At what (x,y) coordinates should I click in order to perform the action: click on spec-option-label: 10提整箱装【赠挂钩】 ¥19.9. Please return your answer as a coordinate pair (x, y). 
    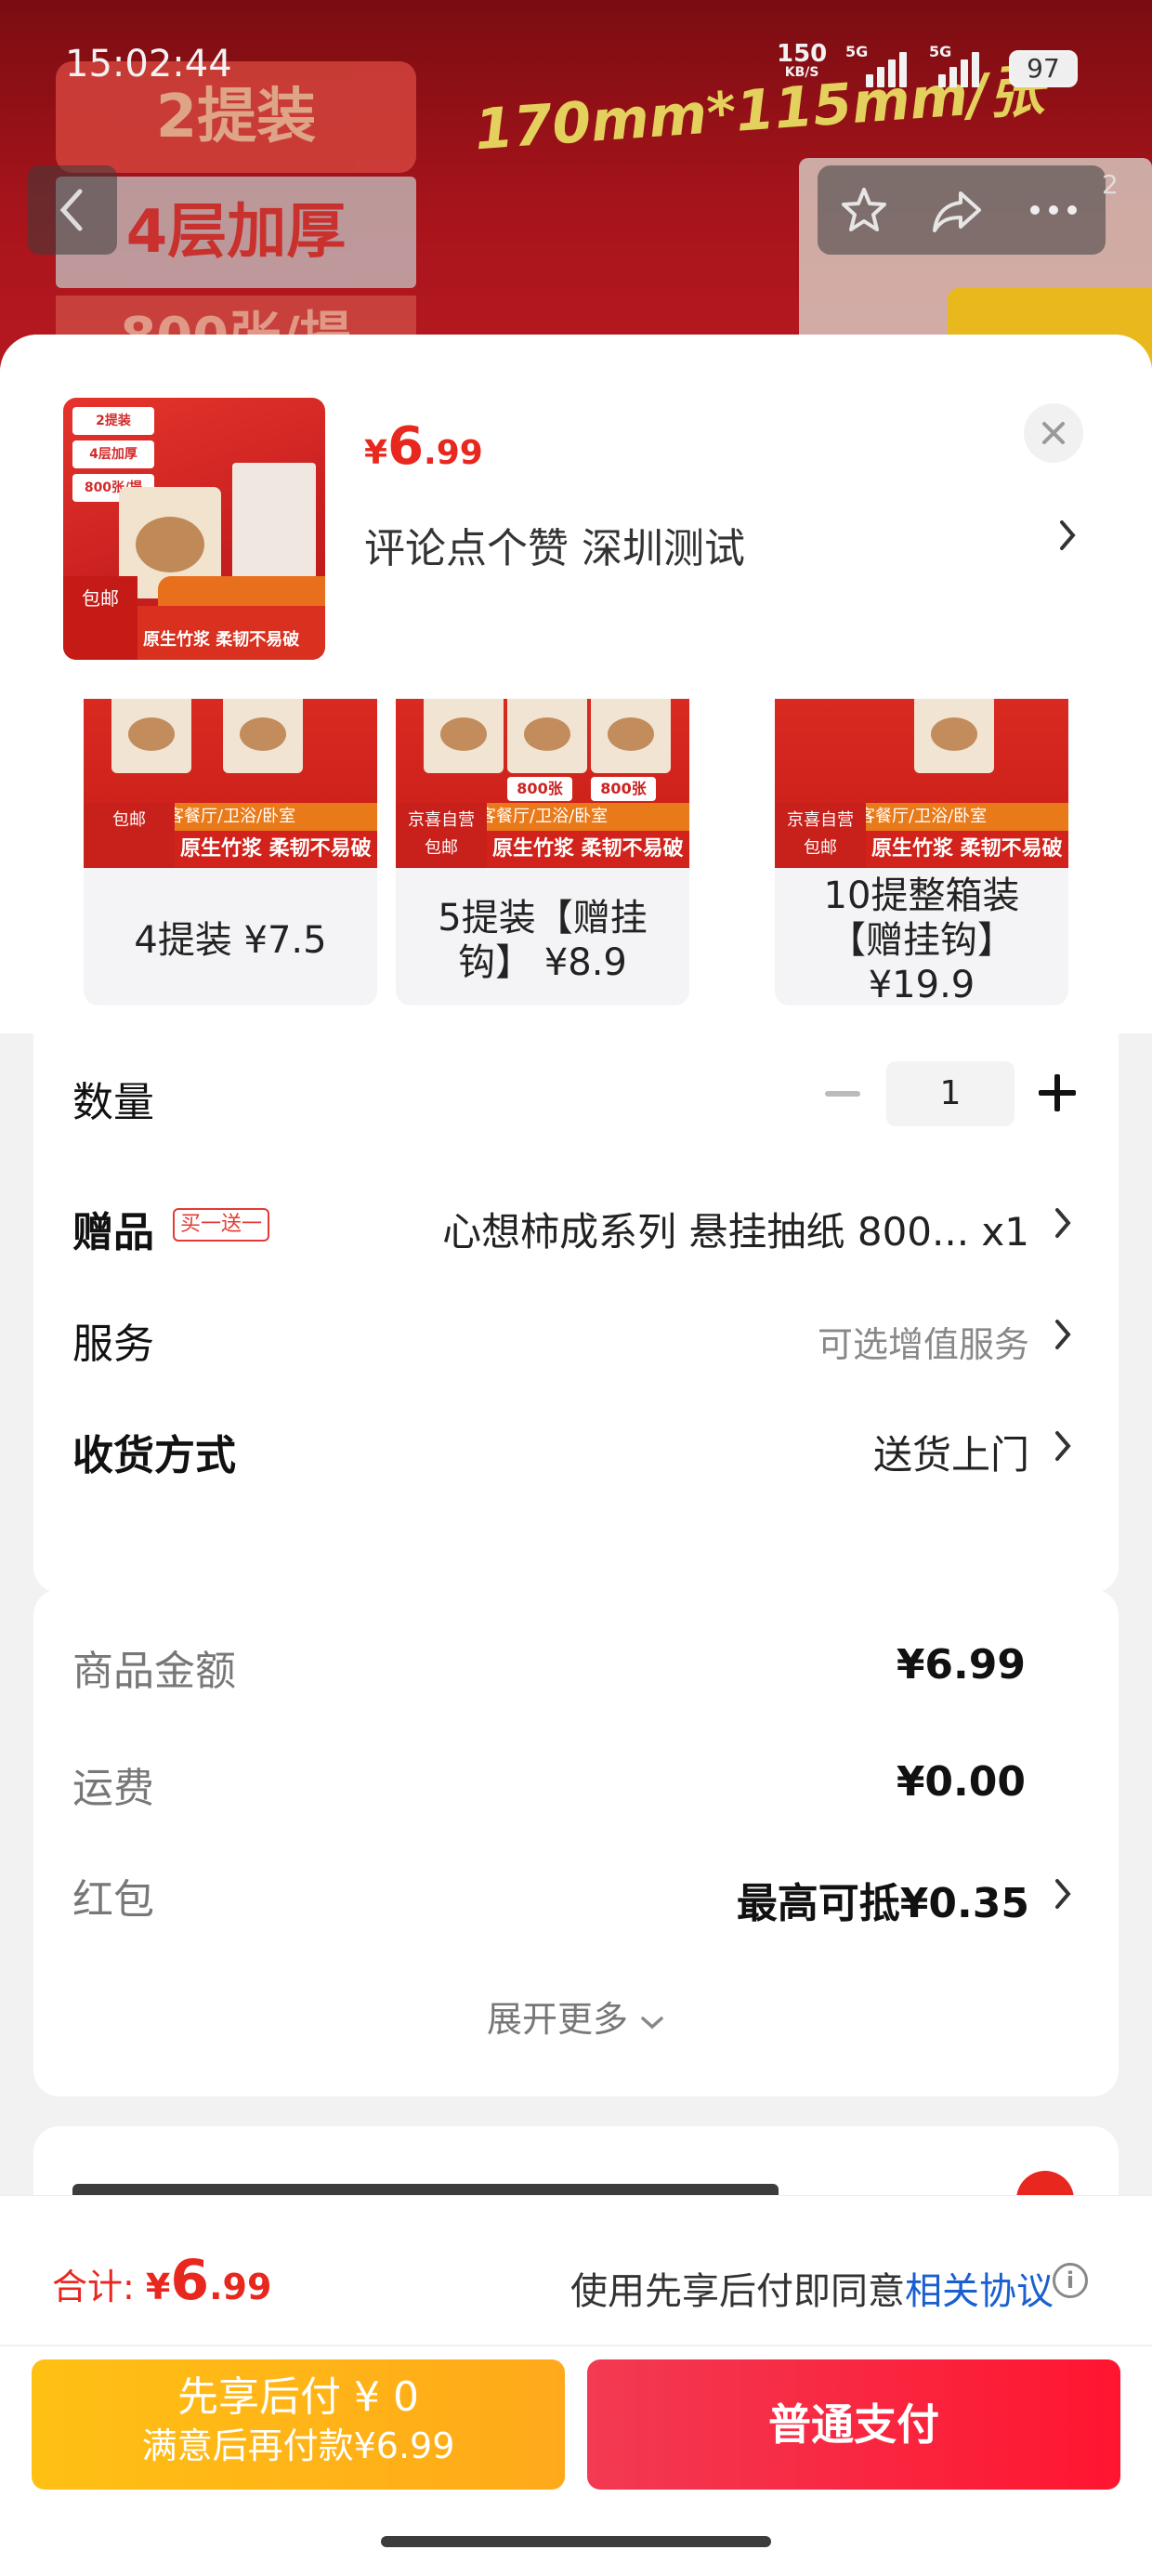
    Looking at the image, I should click on (921, 939).